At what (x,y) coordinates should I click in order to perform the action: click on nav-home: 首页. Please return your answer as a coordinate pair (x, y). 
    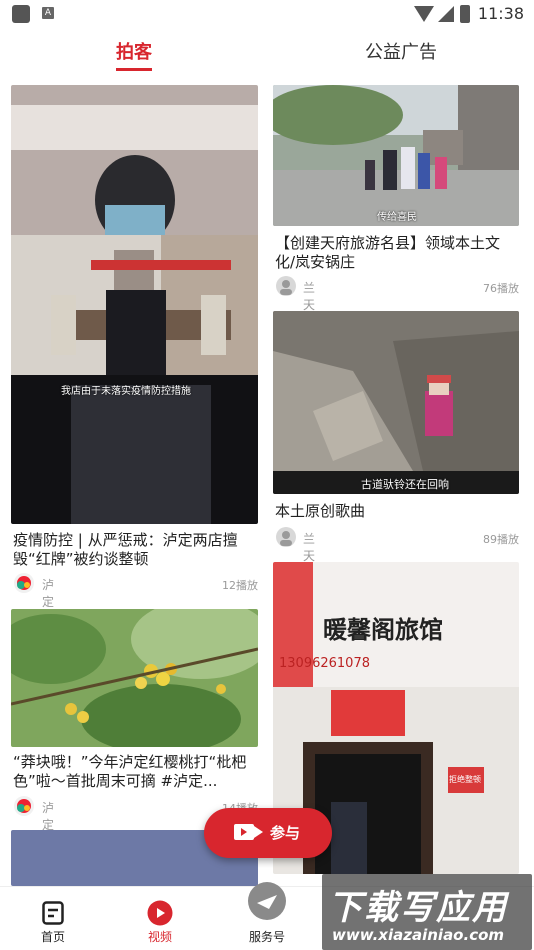
    Looking at the image, I should click on (53, 918).